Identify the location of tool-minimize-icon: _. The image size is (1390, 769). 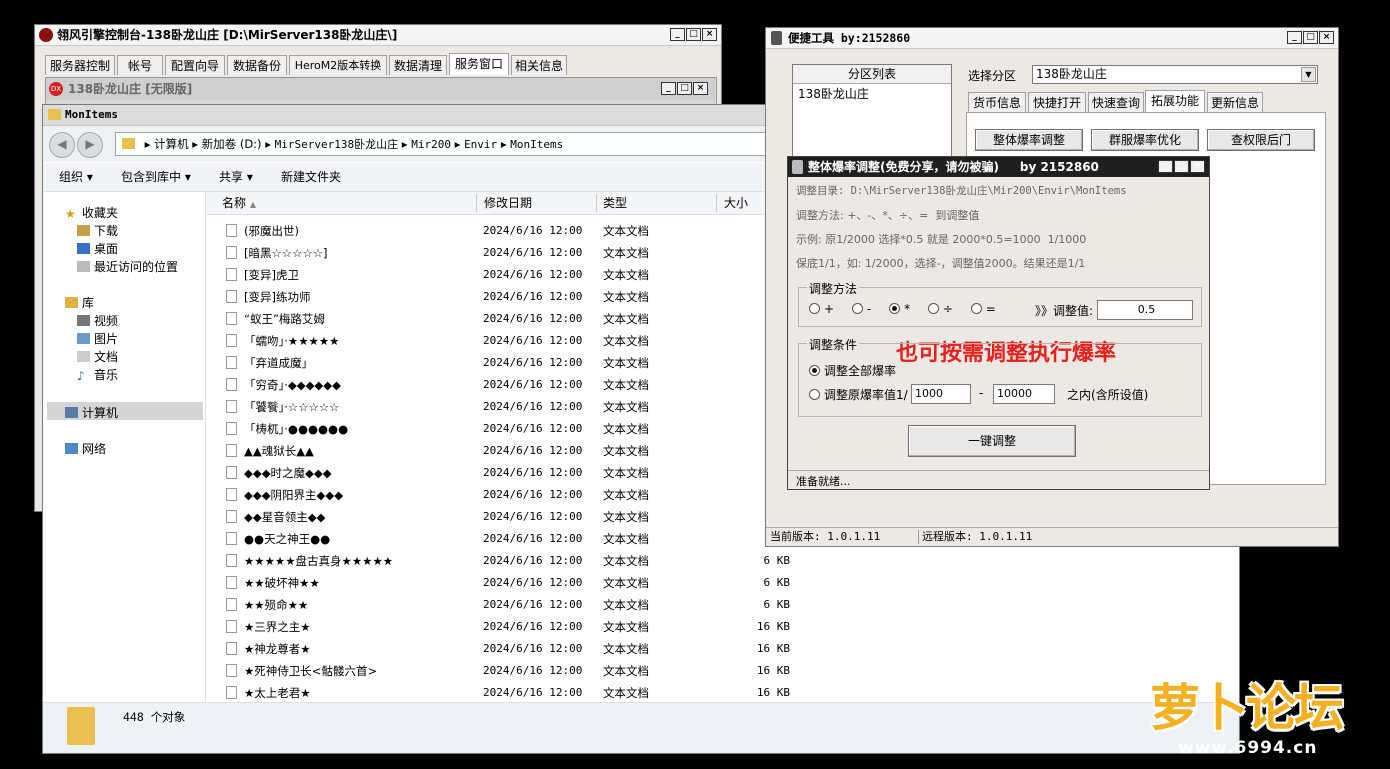
(1294, 37).